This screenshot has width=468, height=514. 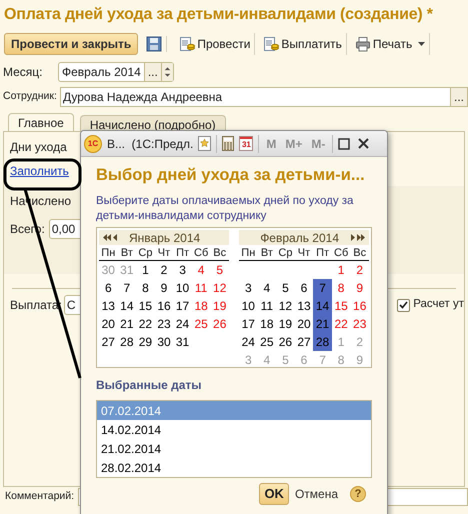 I want to click on selected-date-row: 14.02.2014, so click(x=234, y=429).